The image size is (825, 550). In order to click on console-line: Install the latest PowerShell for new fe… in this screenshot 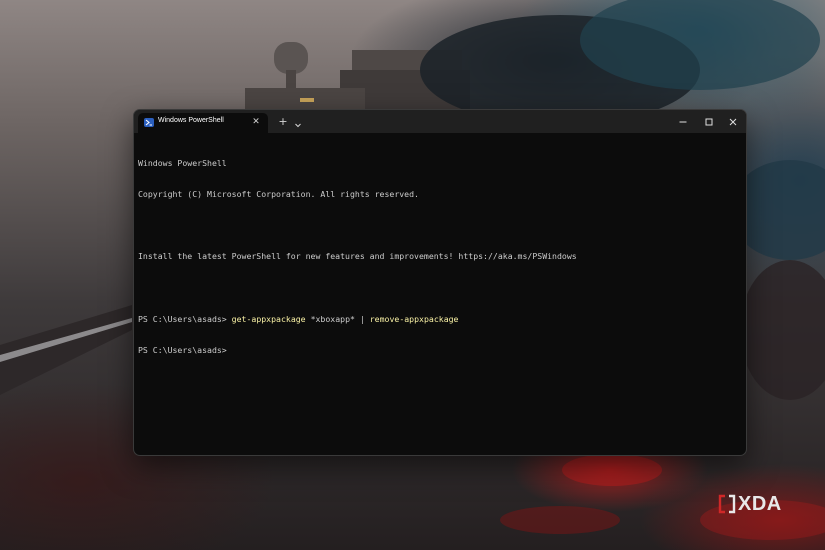, I will do `click(357, 256)`.